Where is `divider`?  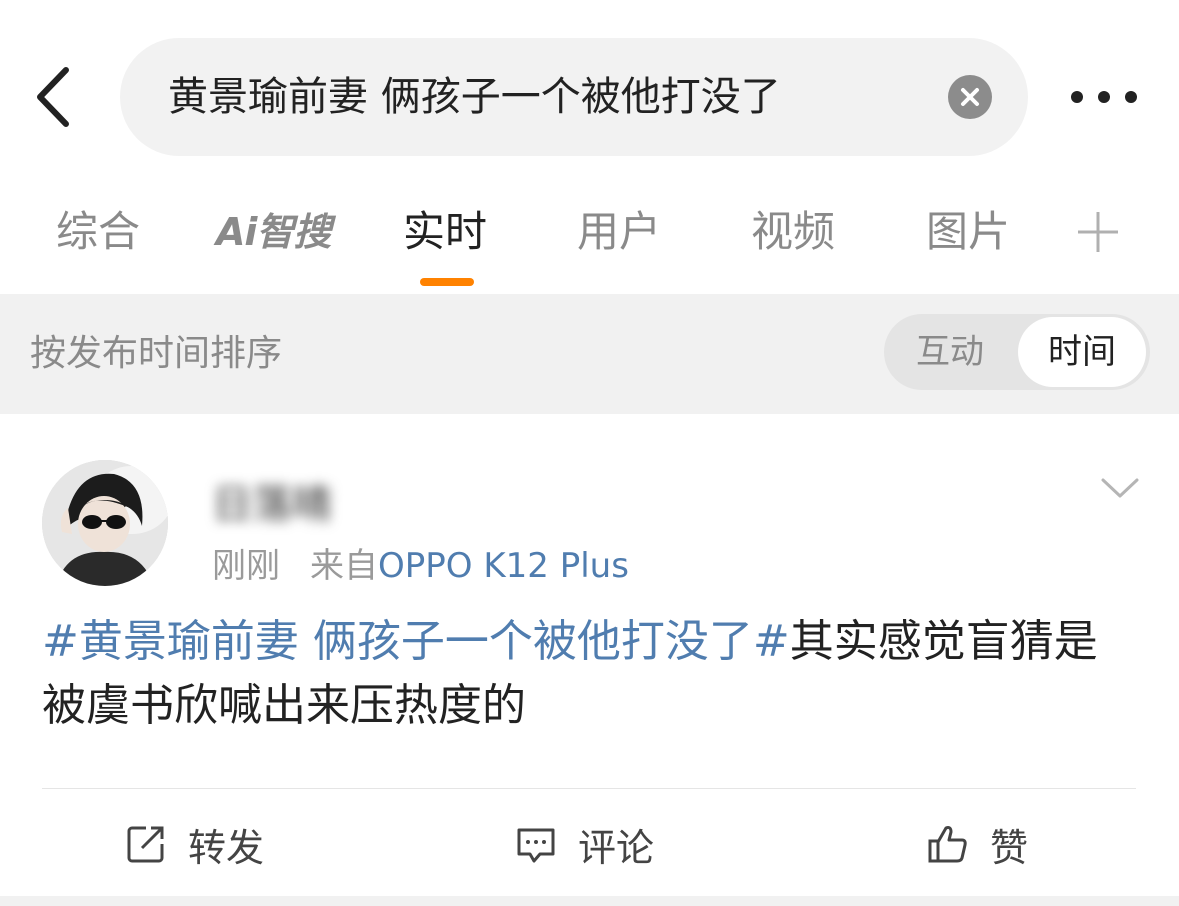
divider is located at coordinates (589, 788).